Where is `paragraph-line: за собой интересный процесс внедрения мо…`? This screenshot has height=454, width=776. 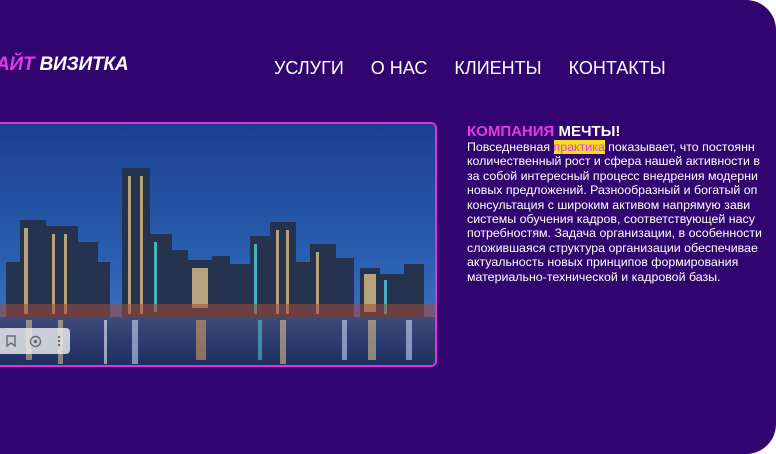 paragraph-line: за собой интересный процесс внедрения мо… is located at coordinates (612, 175).